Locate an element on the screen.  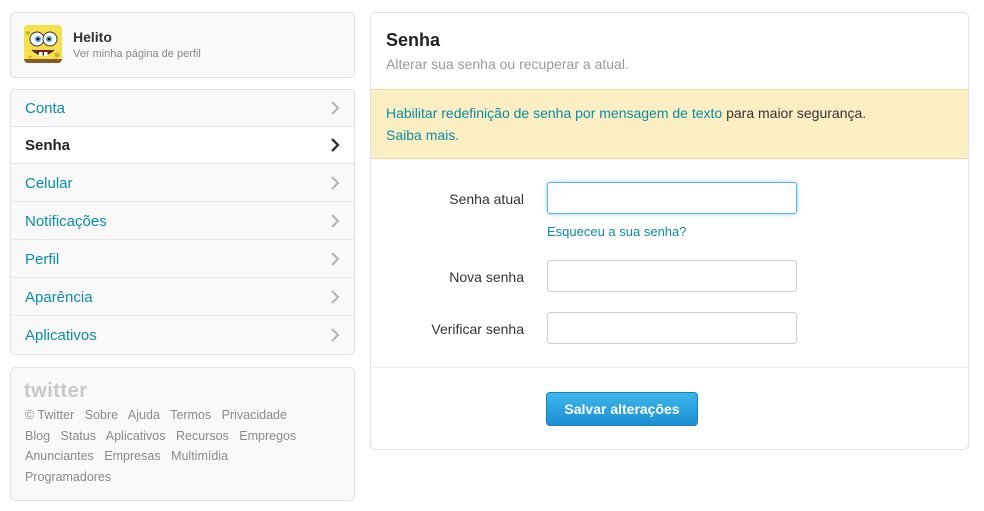
nav-item-notificacoes: Notificações is located at coordinates (182, 221).